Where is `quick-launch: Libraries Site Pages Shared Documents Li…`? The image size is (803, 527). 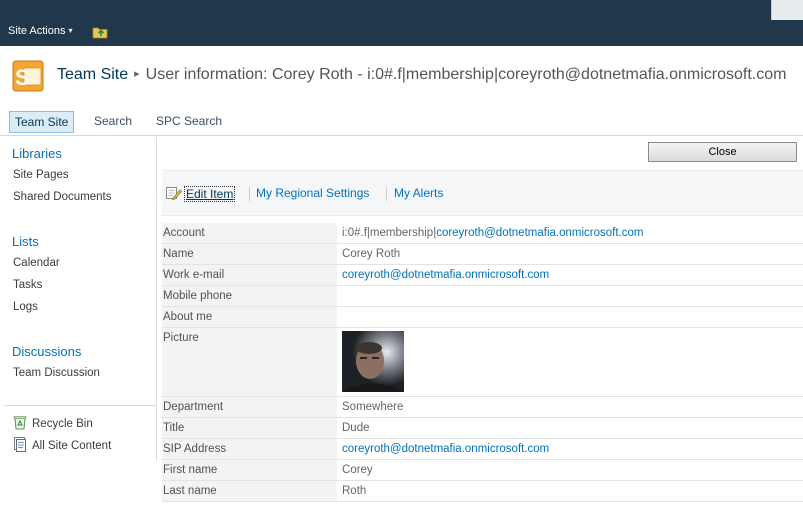
quick-launch: Libraries Site Pages Shared Documents Li… is located at coordinates (78, 299).